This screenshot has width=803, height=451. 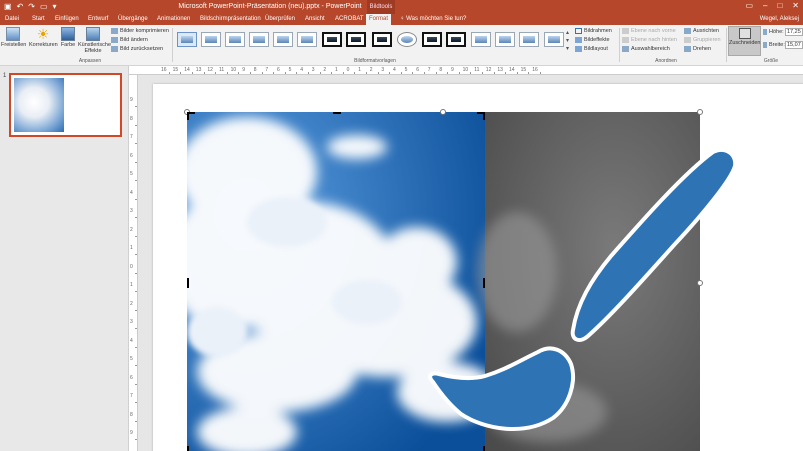 What do you see at coordinates (230, 19) in the screenshot?
I see `tab-bildschirmpraesentation: Bildschirmpräsentation` at bounding box center [230, 19].